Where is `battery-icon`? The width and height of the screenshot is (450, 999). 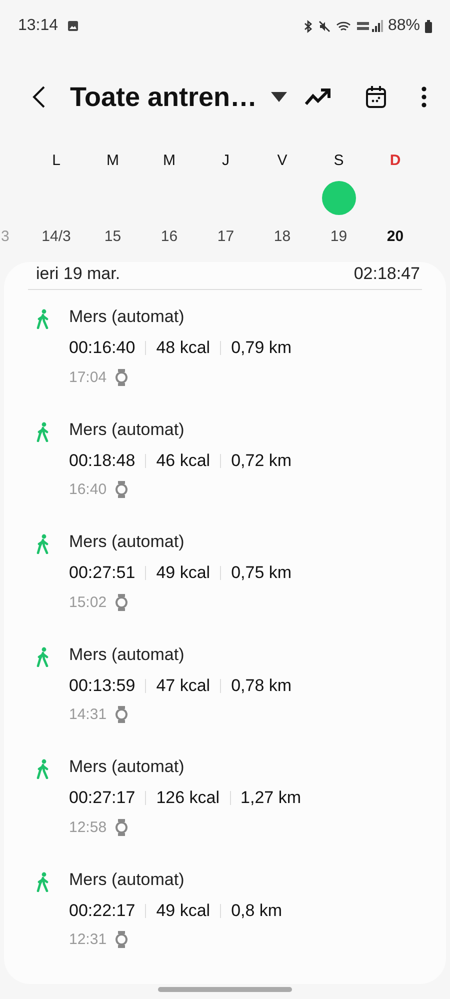 battery-icon is located at coordinates (428, 26).